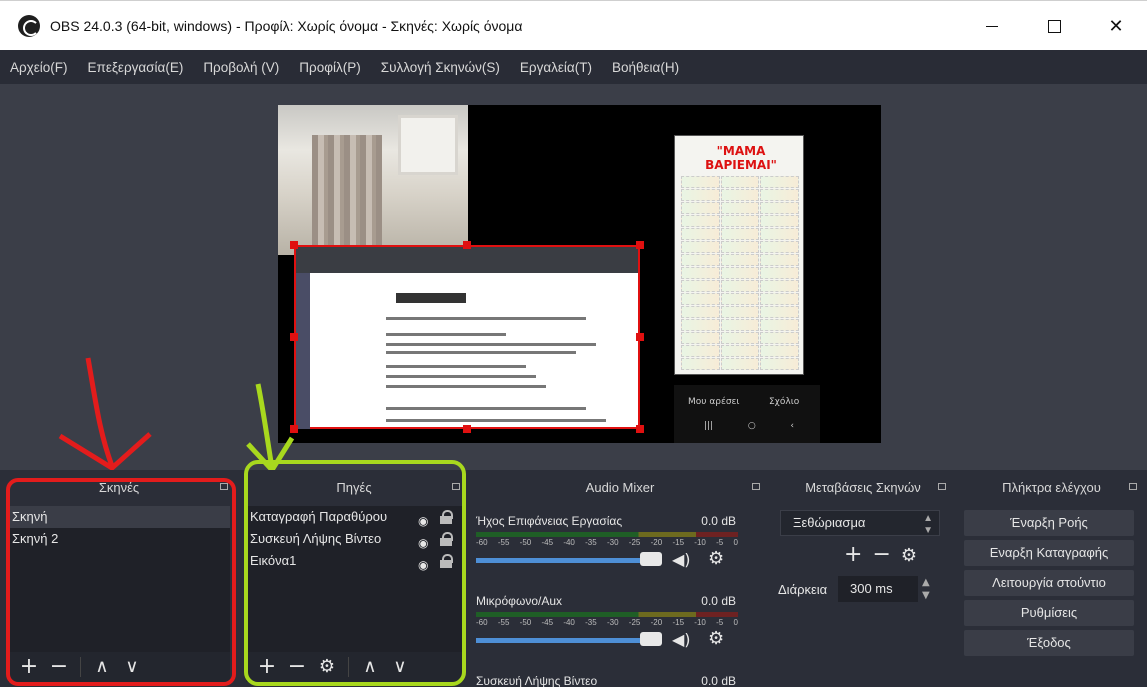 This screenshot has width=1147, height=687. Describe the element at coordinates (928, 525) in the screenshot. I see `spin-arrows-icon: ▲ ▼` at that location.